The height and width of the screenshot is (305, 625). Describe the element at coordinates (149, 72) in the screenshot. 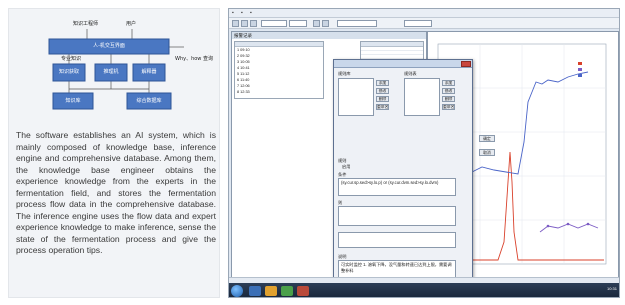

I see `node-explanation: 解释器` at that location.